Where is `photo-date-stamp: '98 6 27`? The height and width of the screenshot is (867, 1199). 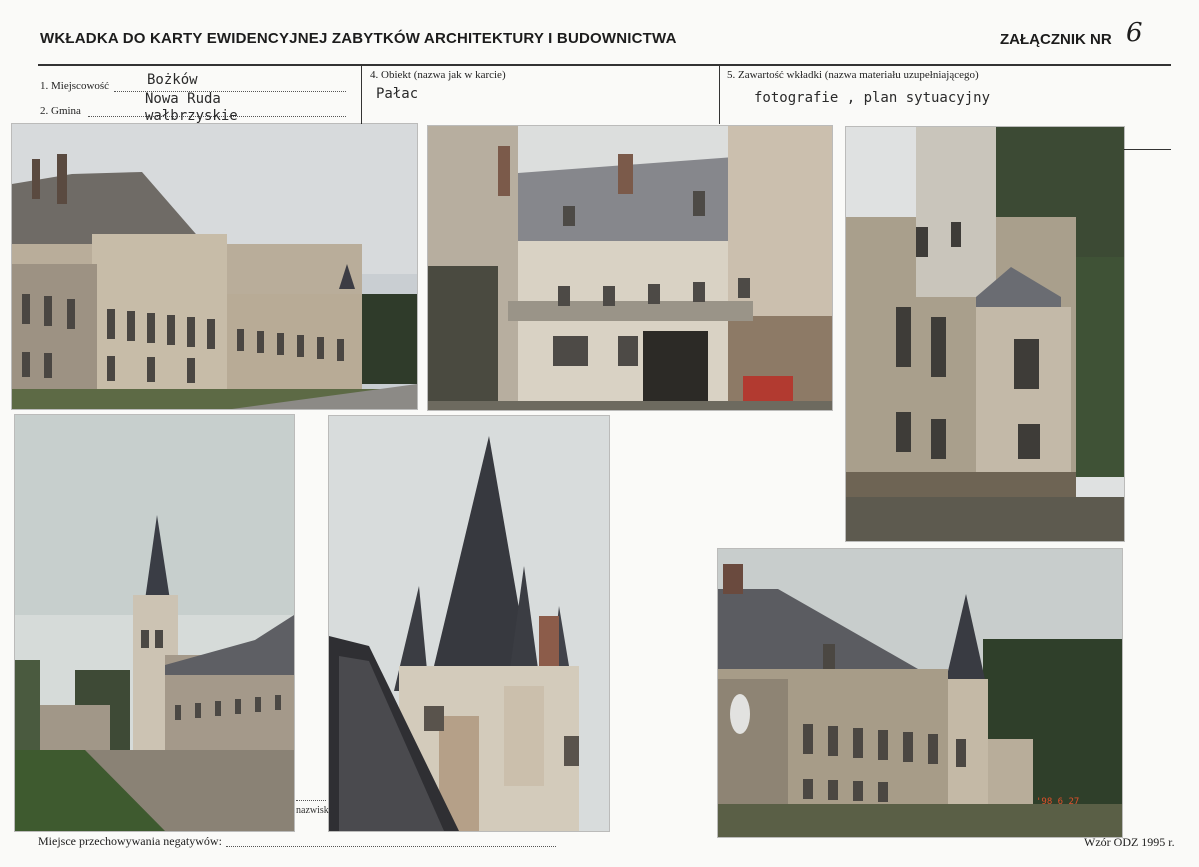
photo-date-stamp: '98 6 27 is located at coordinates (1058, 802).